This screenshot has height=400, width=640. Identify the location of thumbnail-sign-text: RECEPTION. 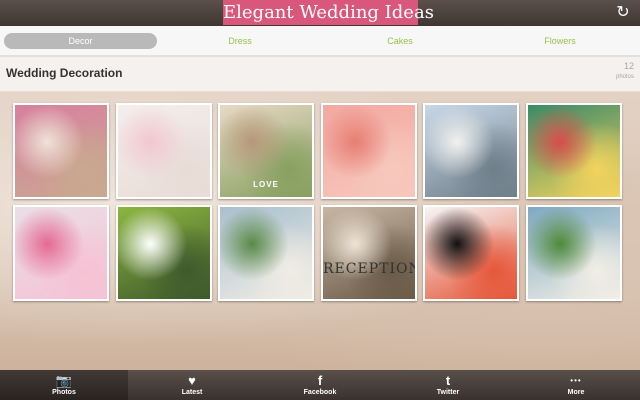
(370, 269).